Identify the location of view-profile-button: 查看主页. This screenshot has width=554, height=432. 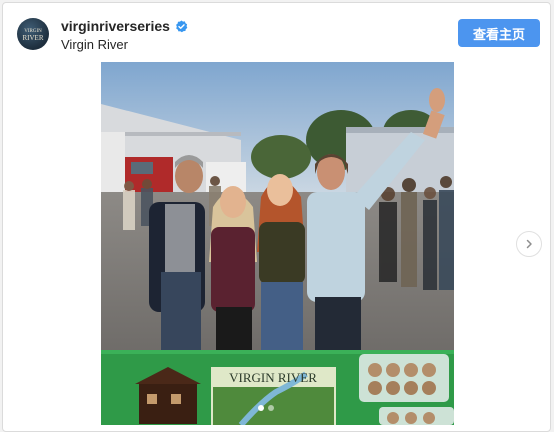
(499, 33).